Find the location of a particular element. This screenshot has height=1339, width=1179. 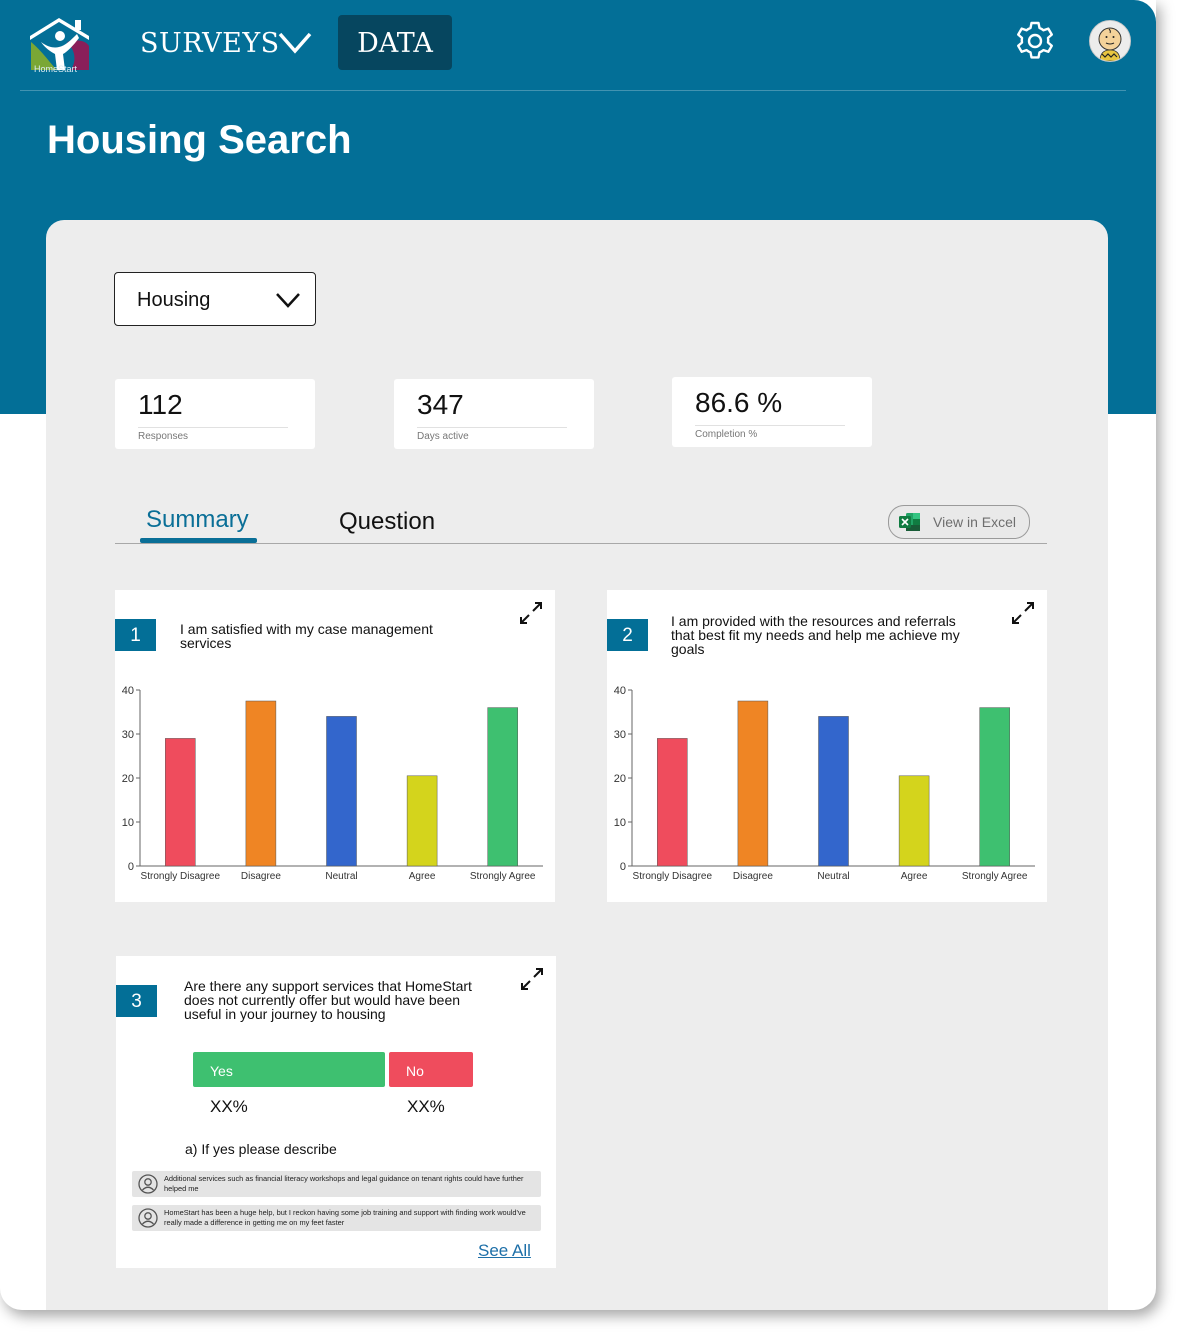

question-number: 3 is located at coordinates (136, 1001).